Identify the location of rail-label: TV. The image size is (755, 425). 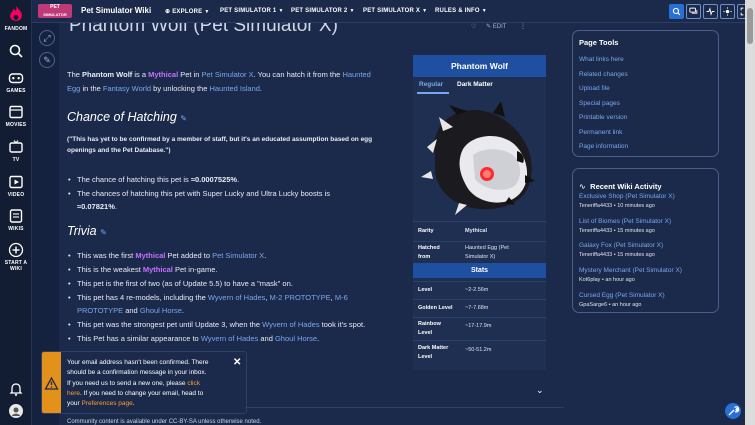
(16, 160).